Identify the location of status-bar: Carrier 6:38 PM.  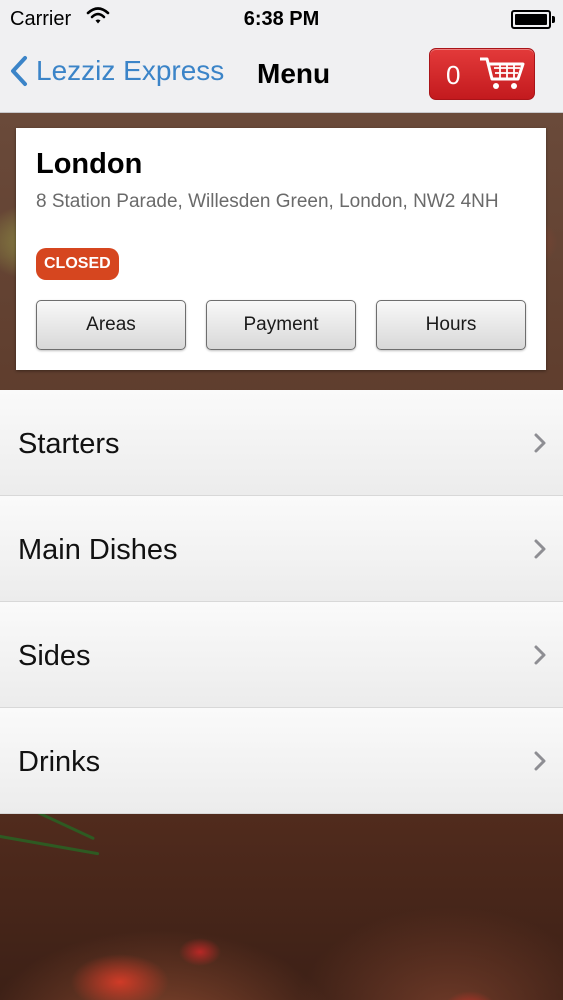
(281, 19).